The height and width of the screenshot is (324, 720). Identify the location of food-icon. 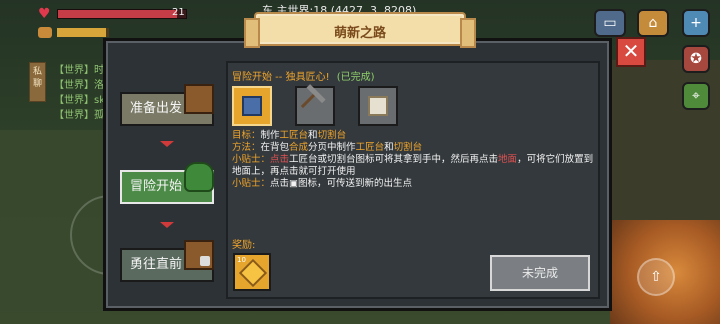
(45, 32).